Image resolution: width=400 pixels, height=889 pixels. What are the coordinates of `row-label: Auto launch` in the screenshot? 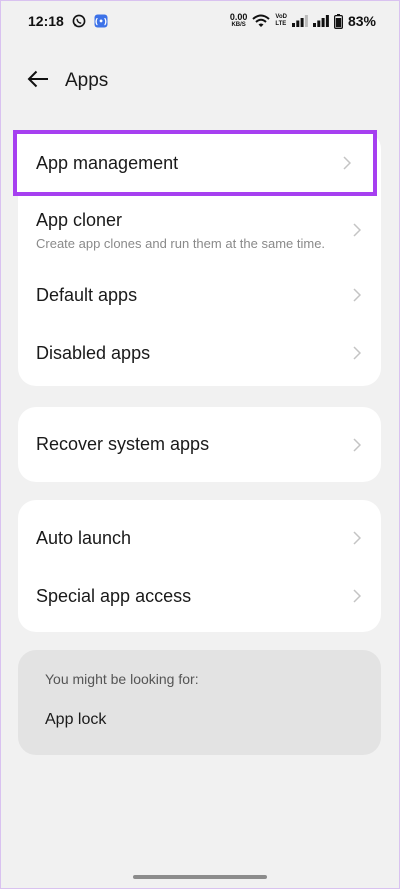 It's located at (84, 537).